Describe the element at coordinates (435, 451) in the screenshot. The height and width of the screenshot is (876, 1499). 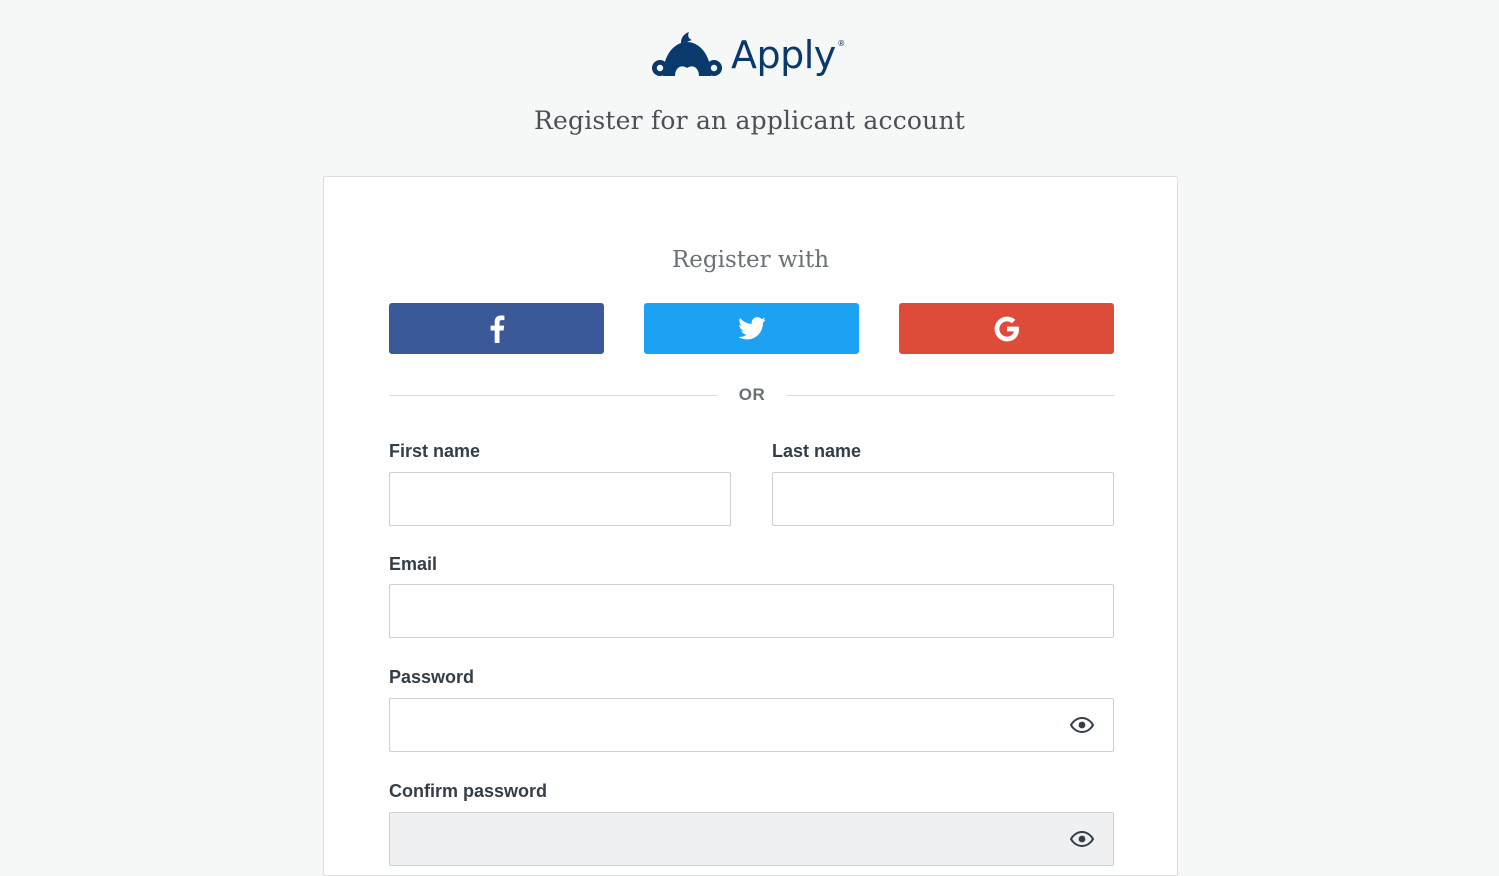
I see `first-name-label: First name` at that location.